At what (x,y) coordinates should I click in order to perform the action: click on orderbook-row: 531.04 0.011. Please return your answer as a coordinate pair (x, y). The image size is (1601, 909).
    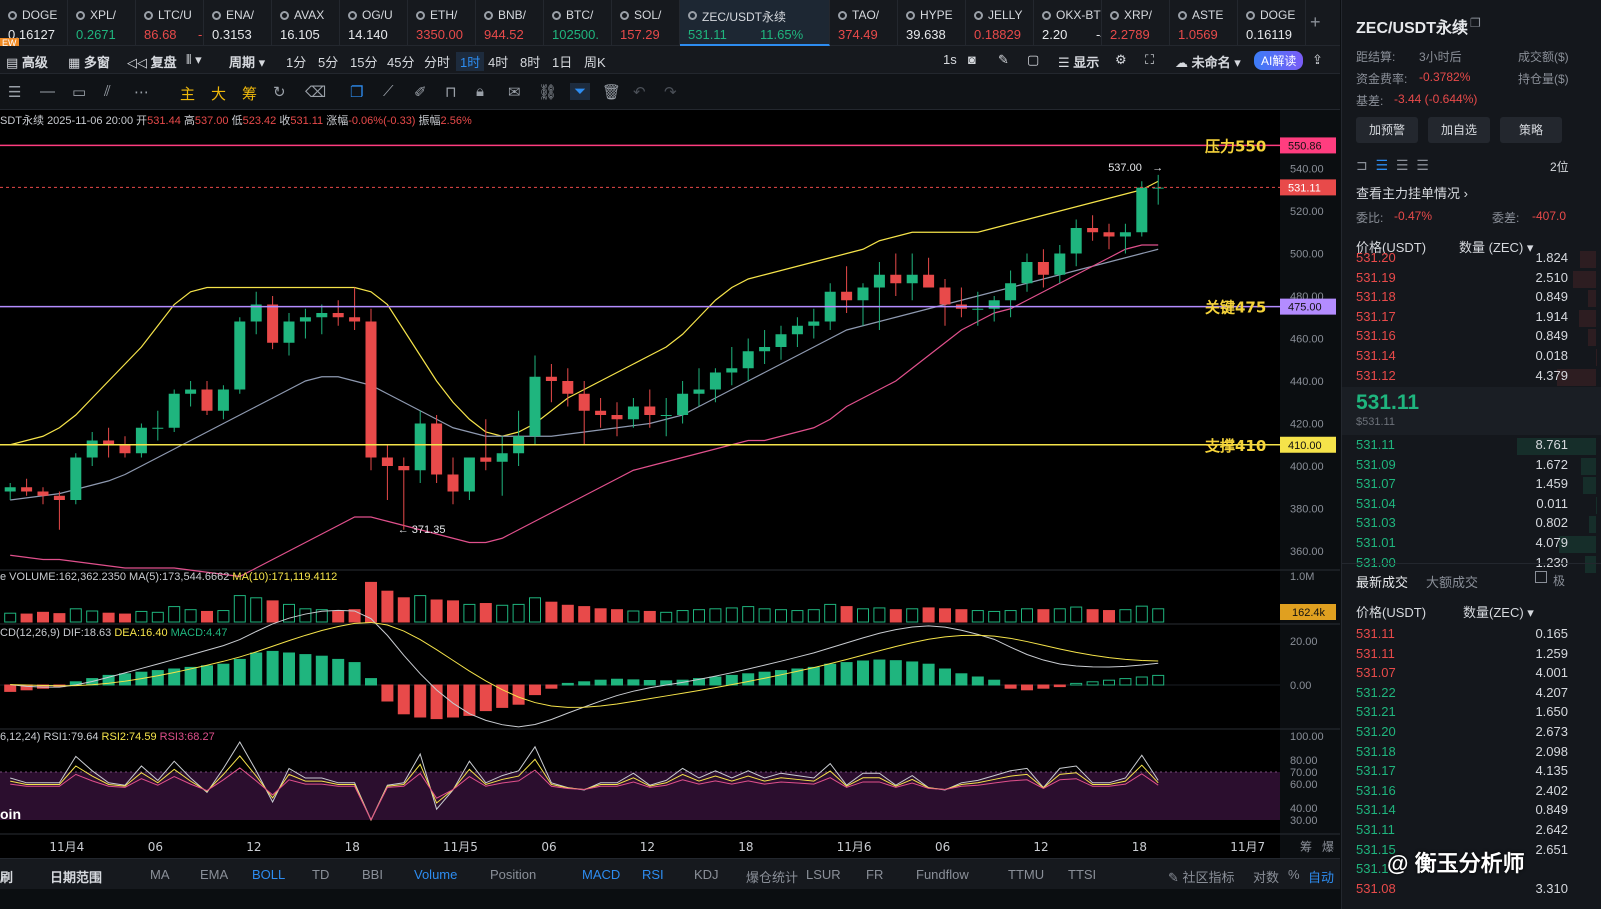
    Looking at the image, I should click on (1476, 505).